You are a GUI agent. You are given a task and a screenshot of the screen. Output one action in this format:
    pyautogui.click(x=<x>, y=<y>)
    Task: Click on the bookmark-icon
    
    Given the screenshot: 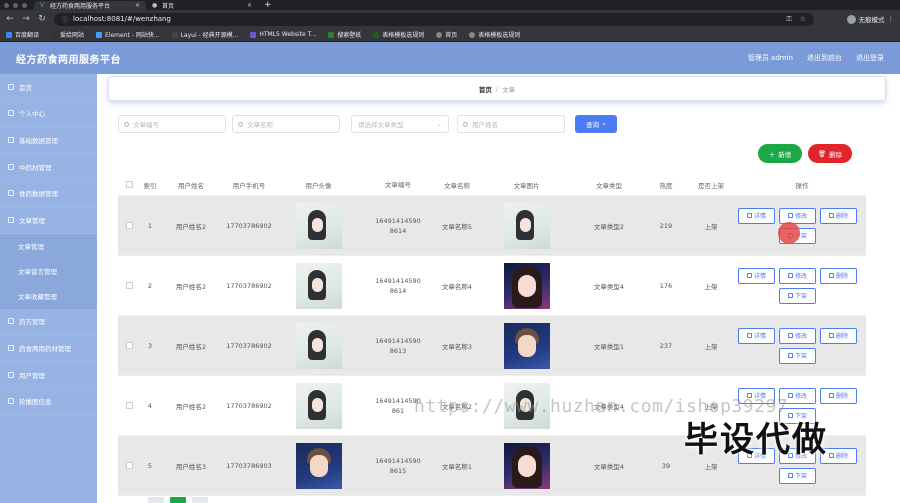 What is the action you would take?
    pyautogui.click(x=54, y=34)
    